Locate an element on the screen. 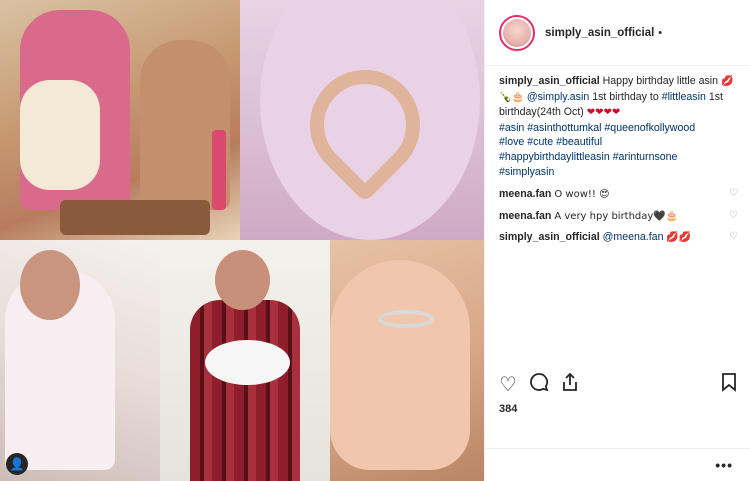 This screenshot has width=750, height=481. caption-text-mid: 1st birthday to is located at coordinates (625, 96).